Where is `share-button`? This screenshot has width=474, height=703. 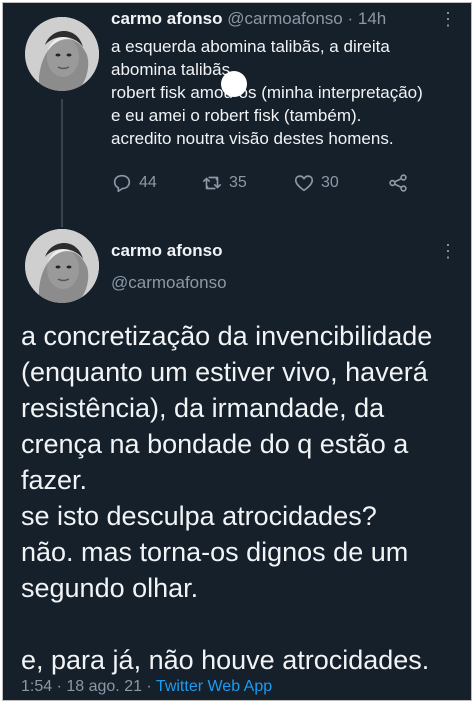
share-button is located at coordinates (401, 183).